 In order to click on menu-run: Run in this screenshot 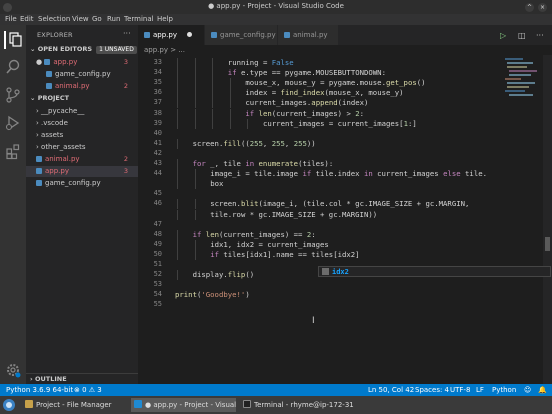, I will do `click(113, 19)`.